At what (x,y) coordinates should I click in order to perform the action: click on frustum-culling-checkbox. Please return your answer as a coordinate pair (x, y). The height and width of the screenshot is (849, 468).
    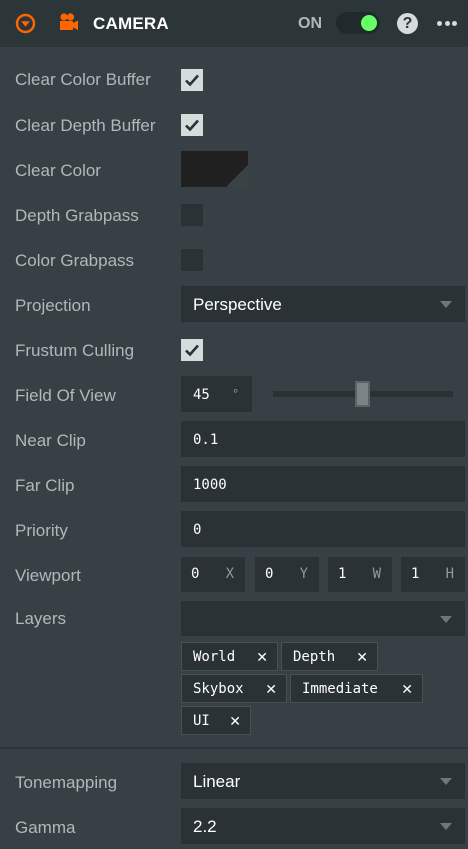
    Looking at the image, I should click on (192, 350).